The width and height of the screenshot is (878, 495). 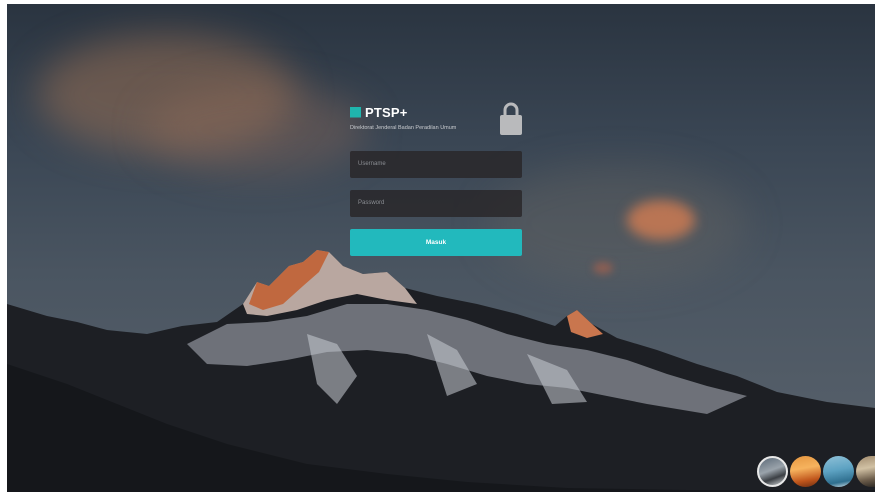 I want to click on login-button: Masuk, so click(x=436, y=242).